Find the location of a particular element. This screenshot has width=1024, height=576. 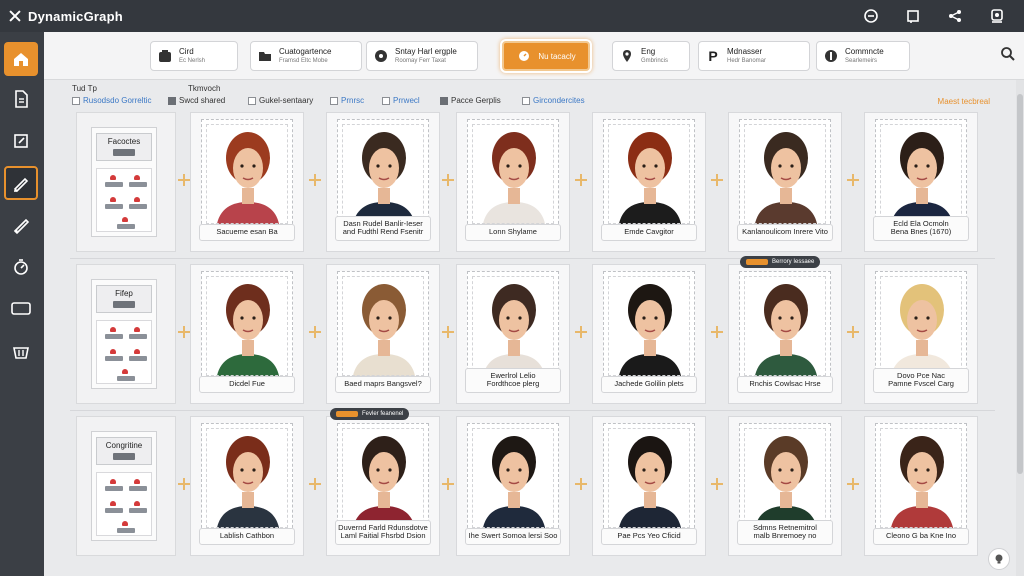

sidebar-item-basket is located at coordinates (21, 351).